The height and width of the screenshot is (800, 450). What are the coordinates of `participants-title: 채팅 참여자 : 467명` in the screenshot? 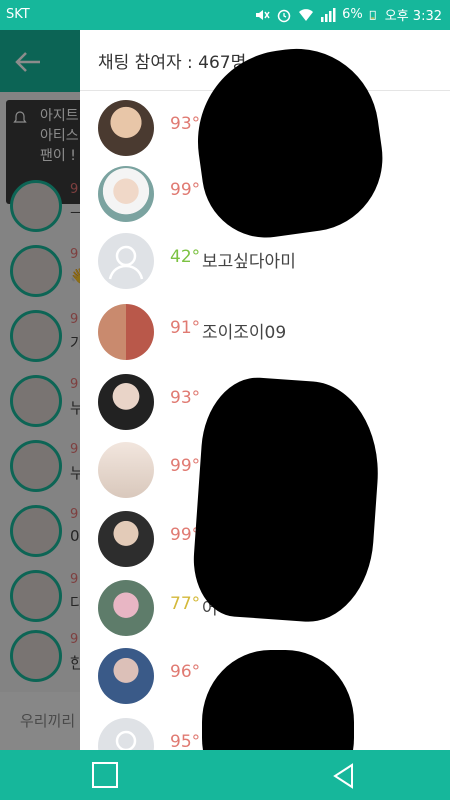 It's located at (172, 63).